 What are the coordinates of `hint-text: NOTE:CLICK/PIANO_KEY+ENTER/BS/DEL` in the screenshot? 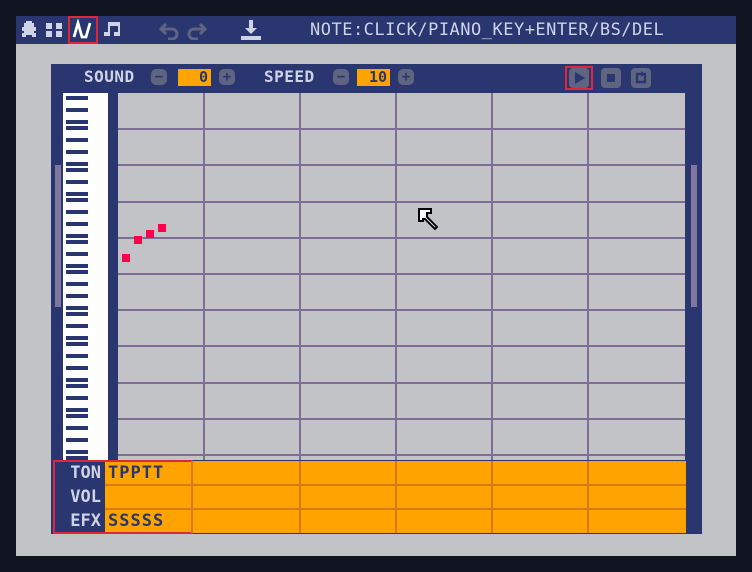 It's located at (487, 30).